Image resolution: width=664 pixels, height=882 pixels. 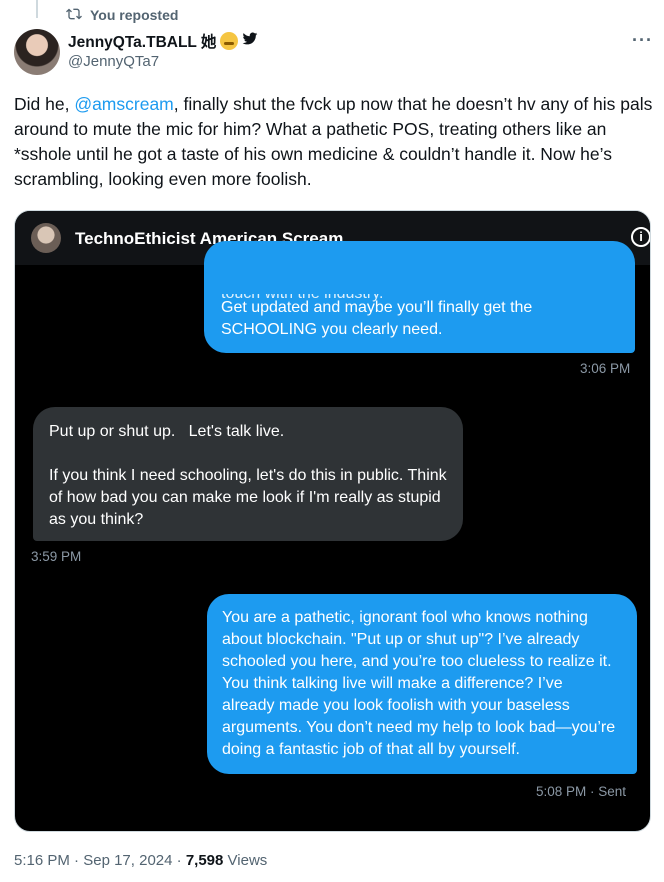 What do you see at coordinates (204, 860) in the screenshot?
I see `views-count: 7,598` at bounding box center [204, 860].